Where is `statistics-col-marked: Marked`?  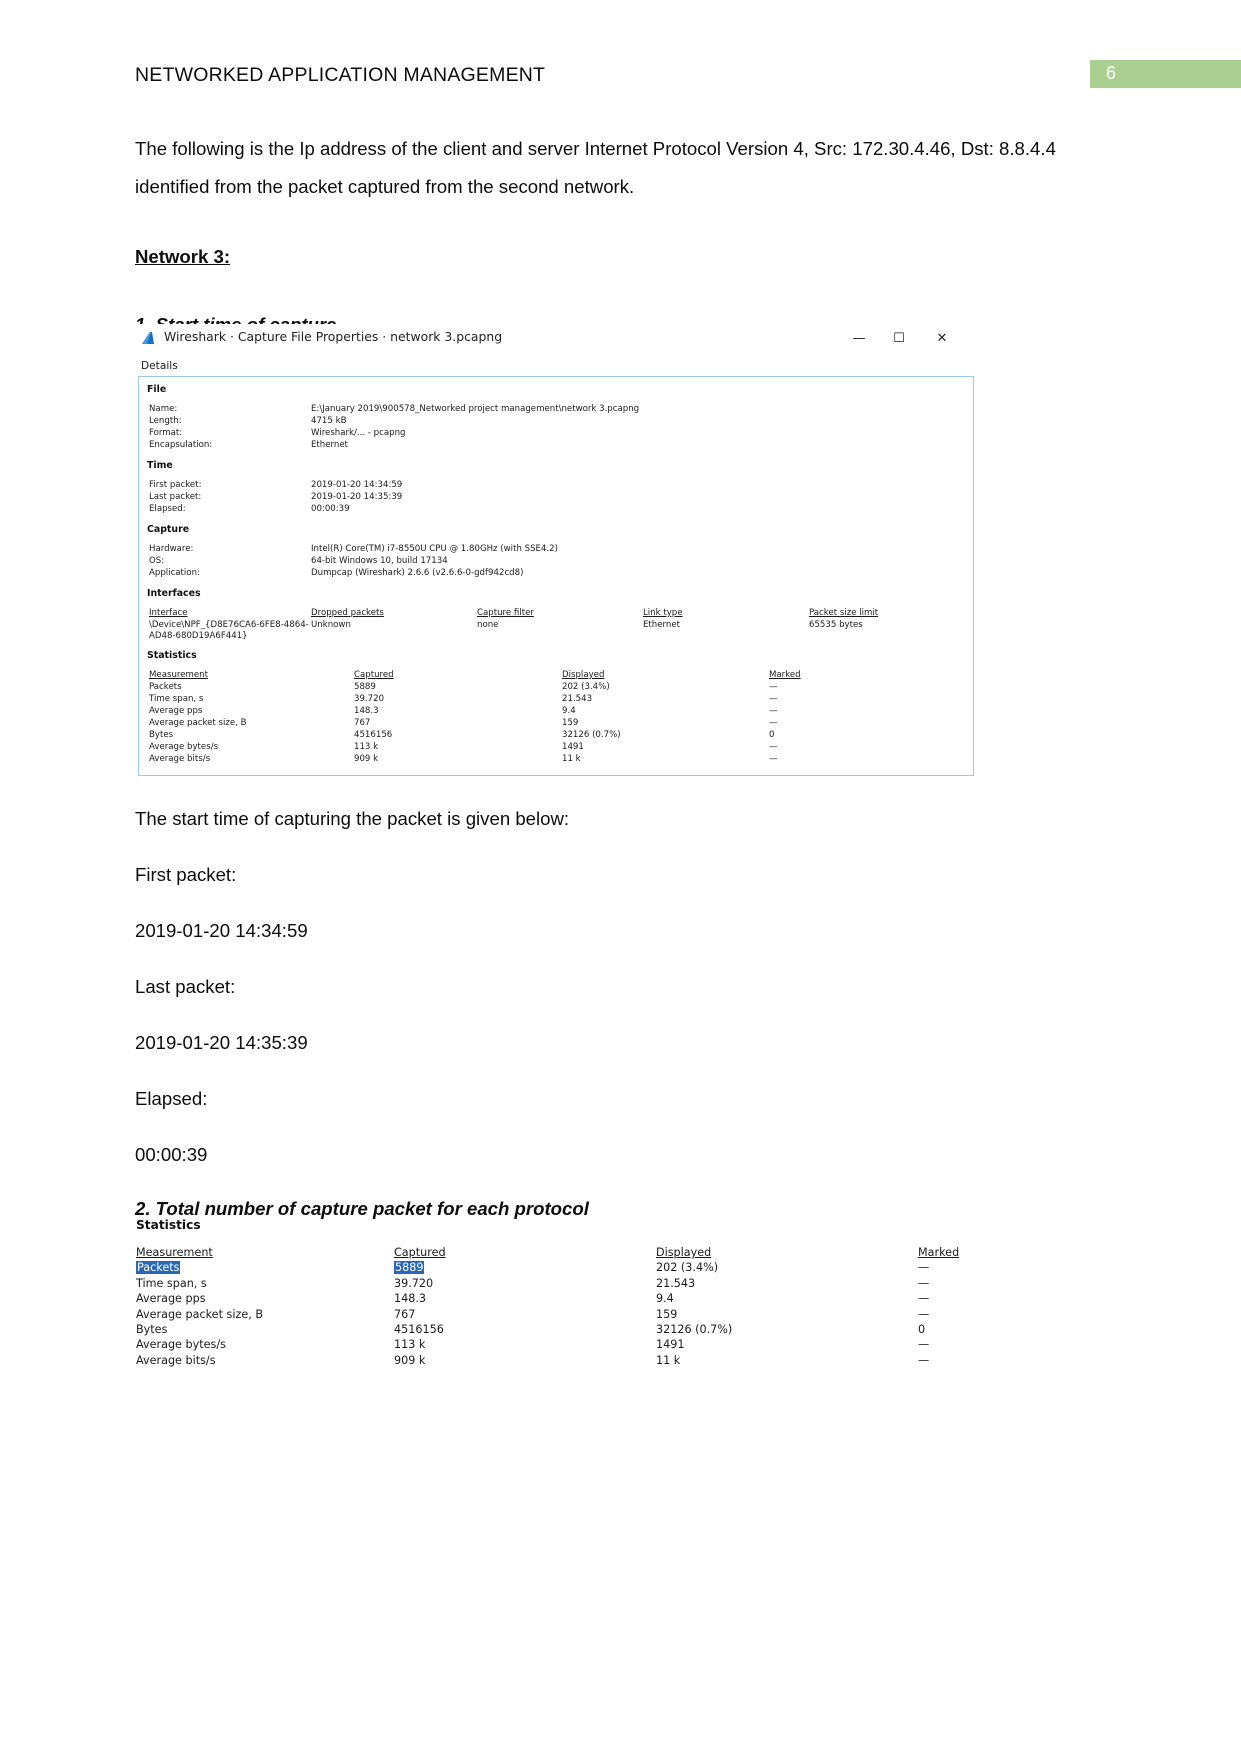 statistics-col-marked: Marked is located at coordinates (785, 675).